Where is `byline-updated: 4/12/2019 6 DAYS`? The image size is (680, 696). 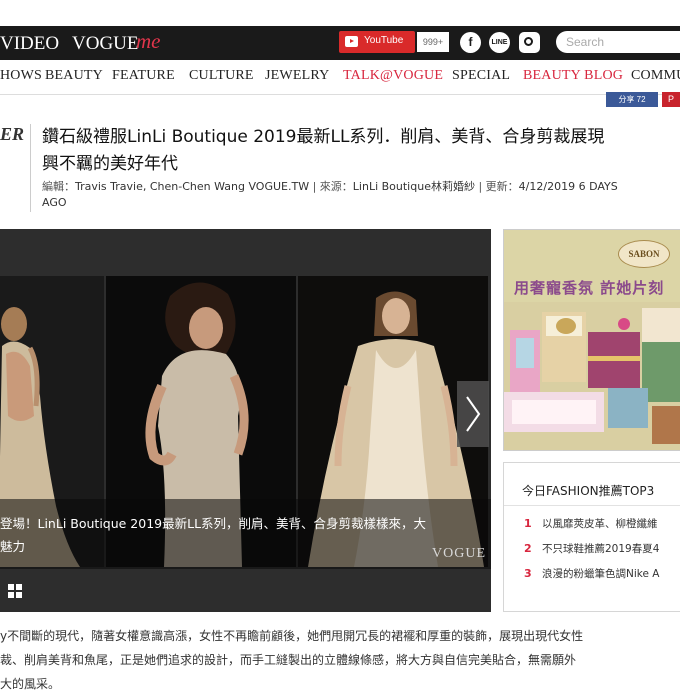
byline-updated: 4/12/2019 6 DAYS is located at coordinates (568, 186).